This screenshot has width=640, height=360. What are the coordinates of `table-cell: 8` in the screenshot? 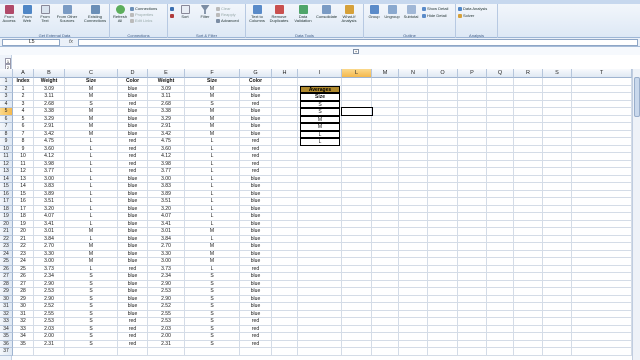 It's located at (23, 142).